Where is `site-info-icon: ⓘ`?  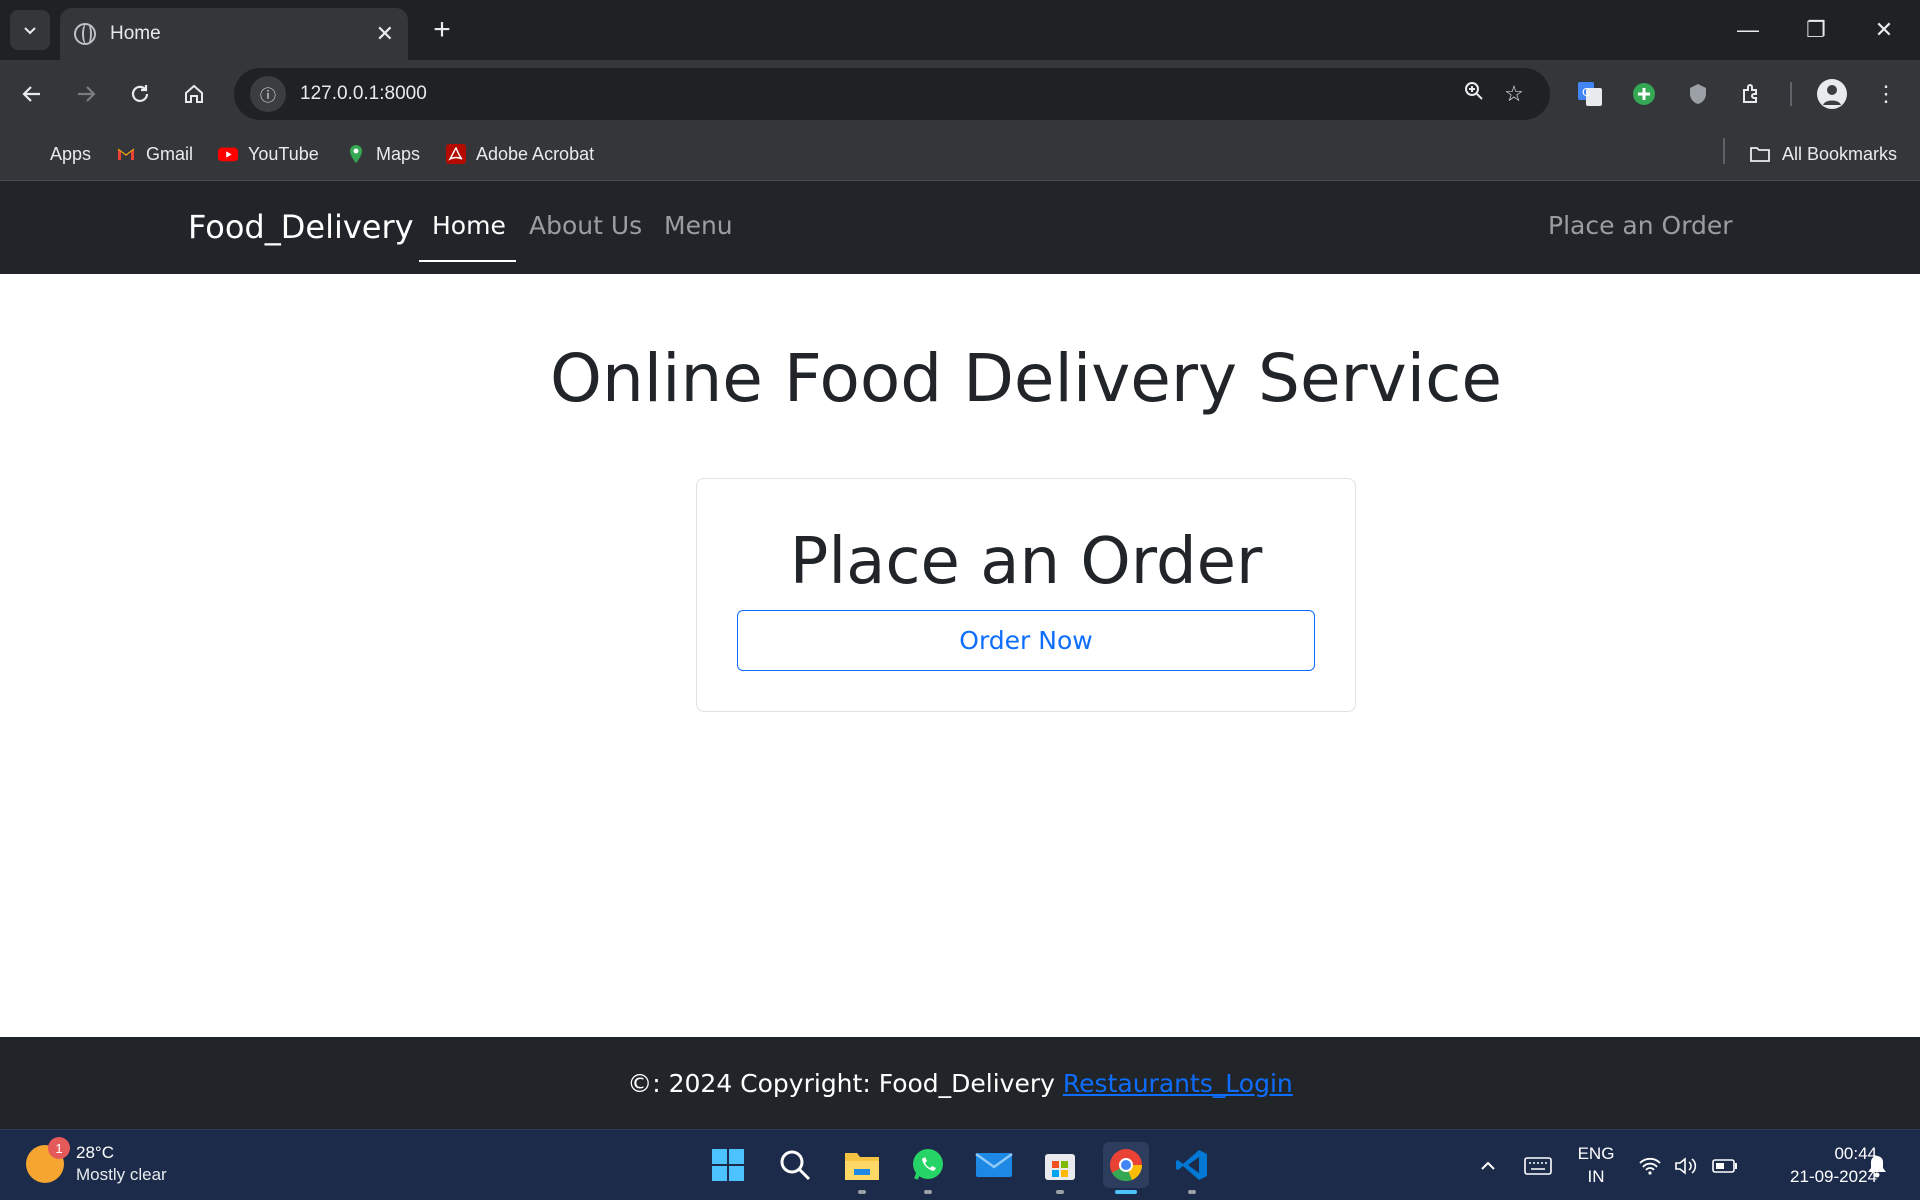
site-info-icon: ⓘ is located at coordinates (268, 94).